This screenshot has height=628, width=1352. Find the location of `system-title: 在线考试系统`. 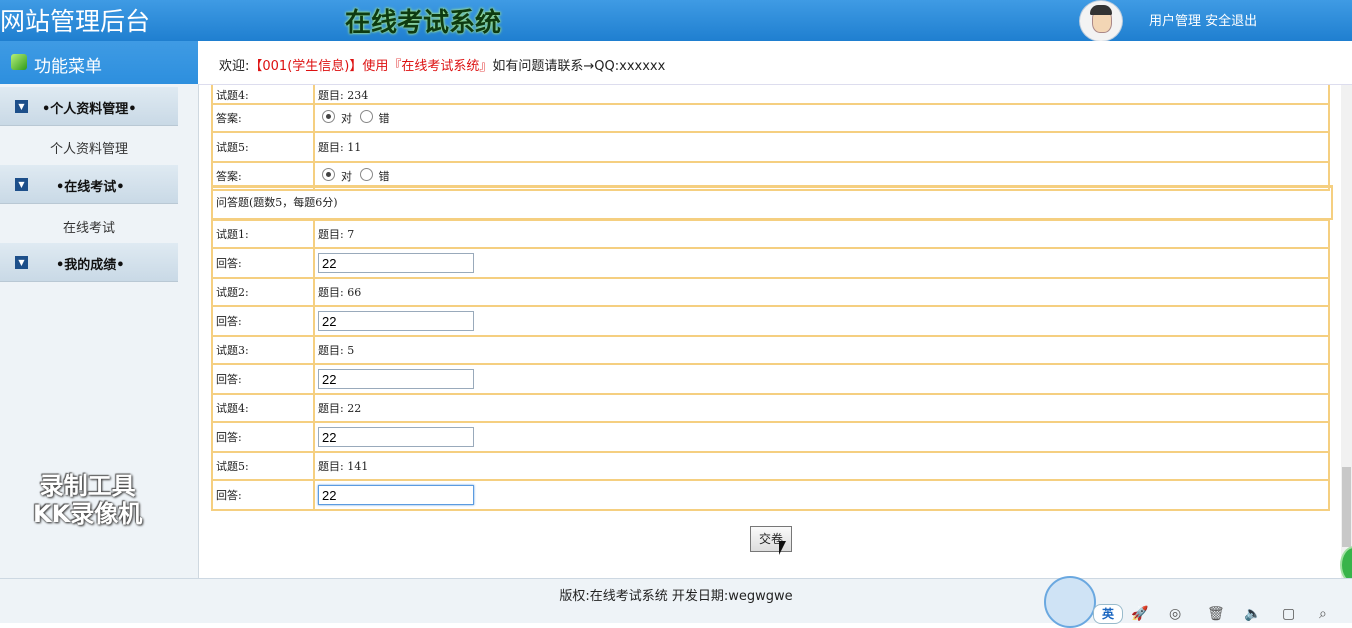

system-title: 在线考试系统 is located at coordinates (423, 23).